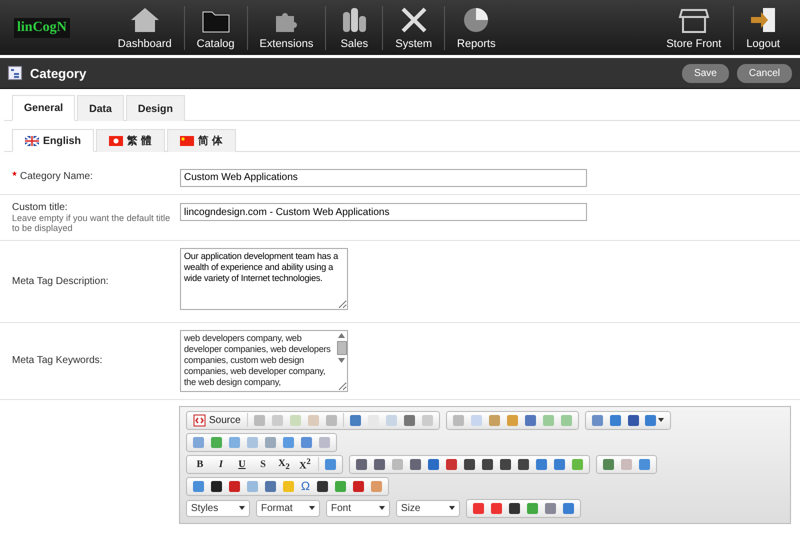  I want to click on format-button: U, so click(242, 464).